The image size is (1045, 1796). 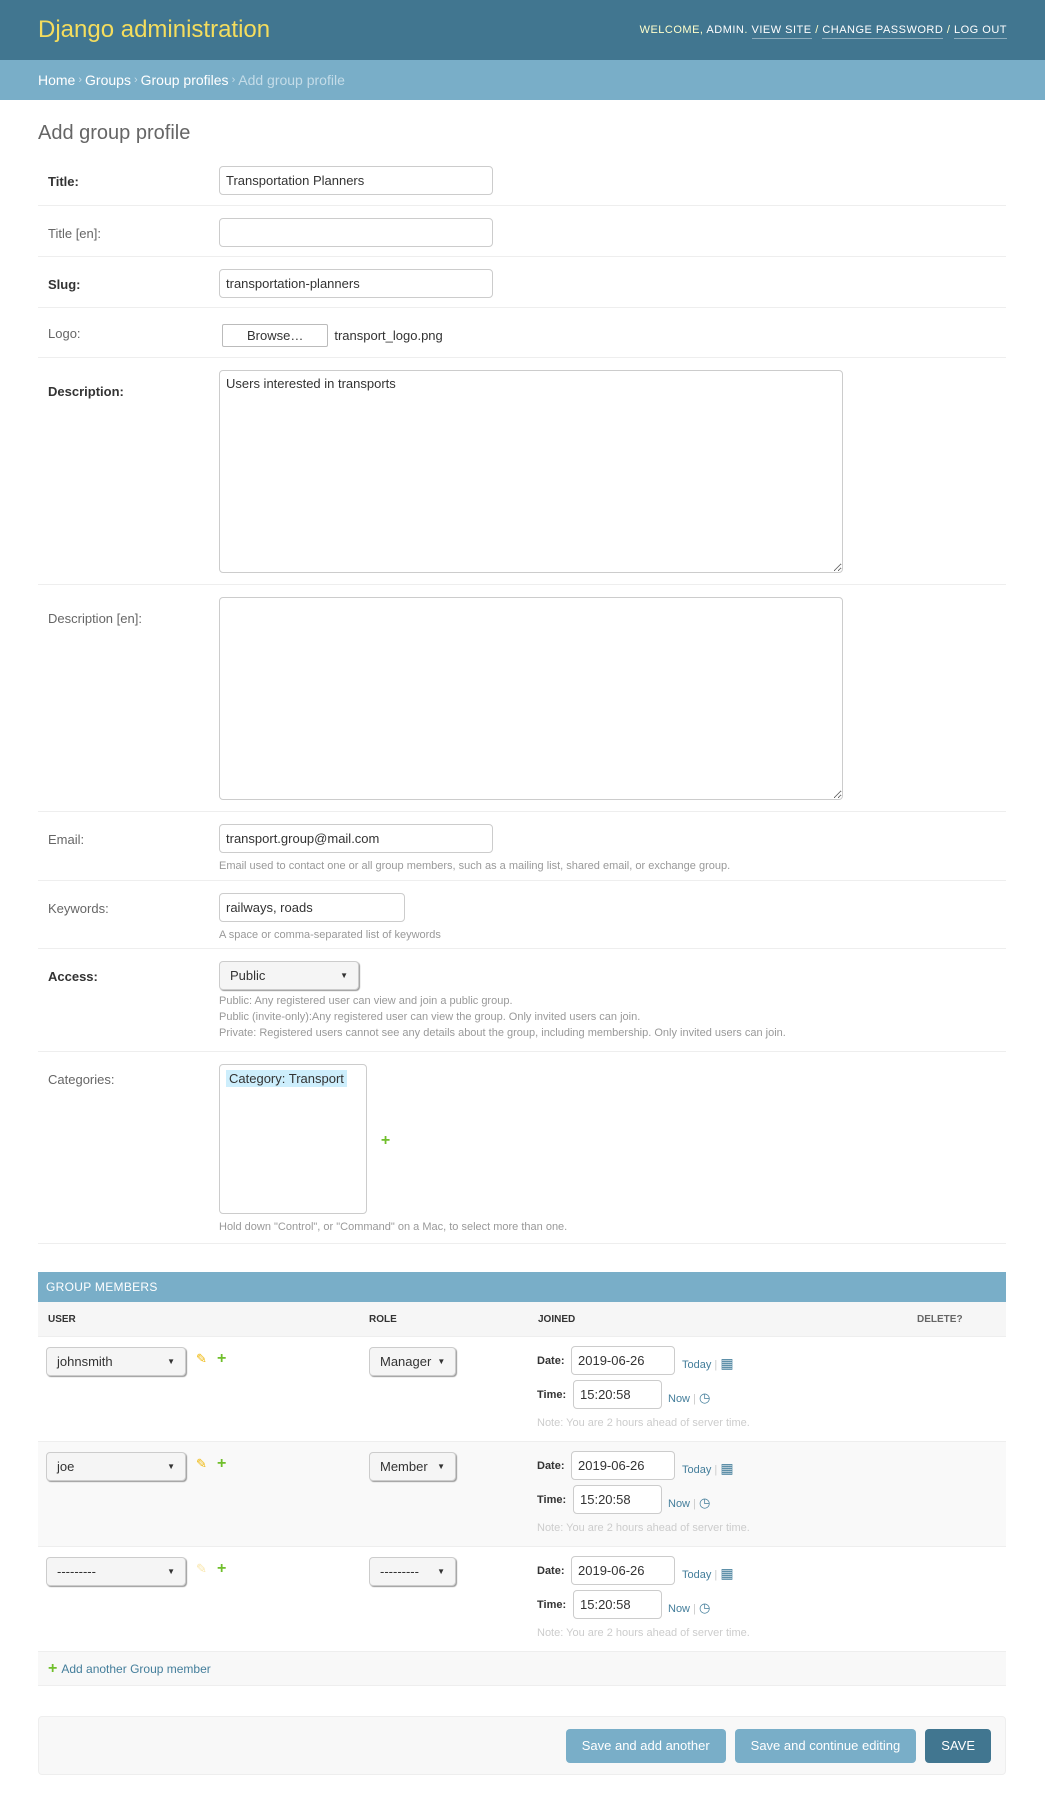 I want to click on user-select: --------- ▼, so click(x=116, y=1571).